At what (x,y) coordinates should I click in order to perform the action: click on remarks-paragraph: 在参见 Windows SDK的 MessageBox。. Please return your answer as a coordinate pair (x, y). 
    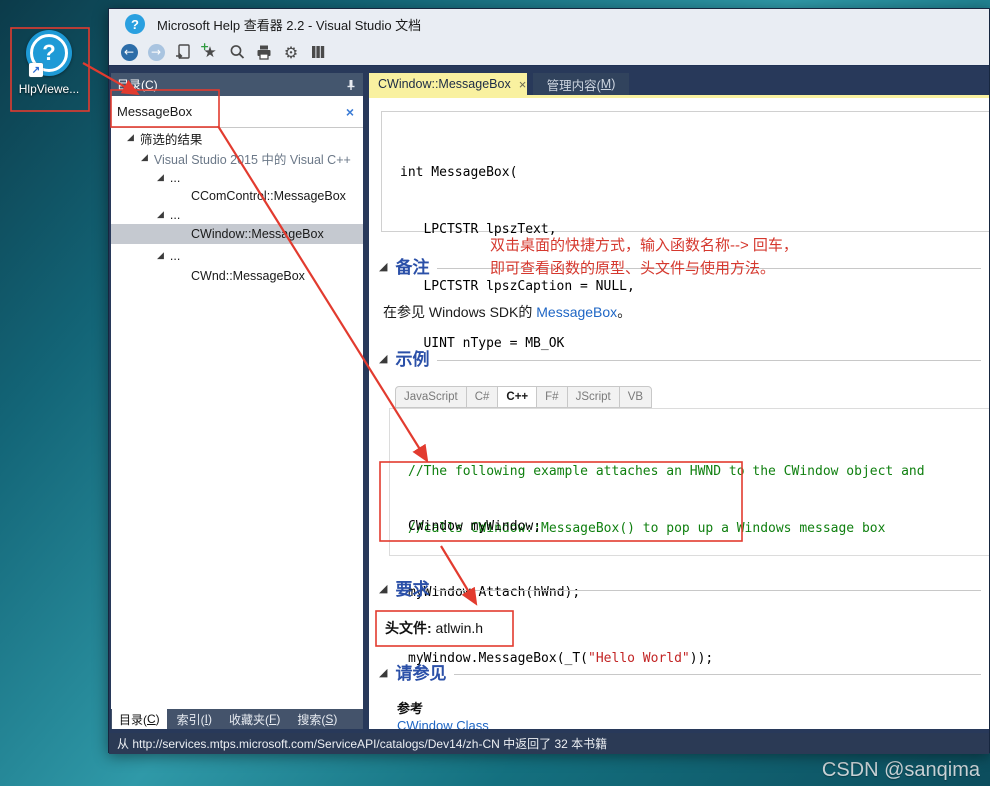
    Looking at the image, I should click on (507, 312).